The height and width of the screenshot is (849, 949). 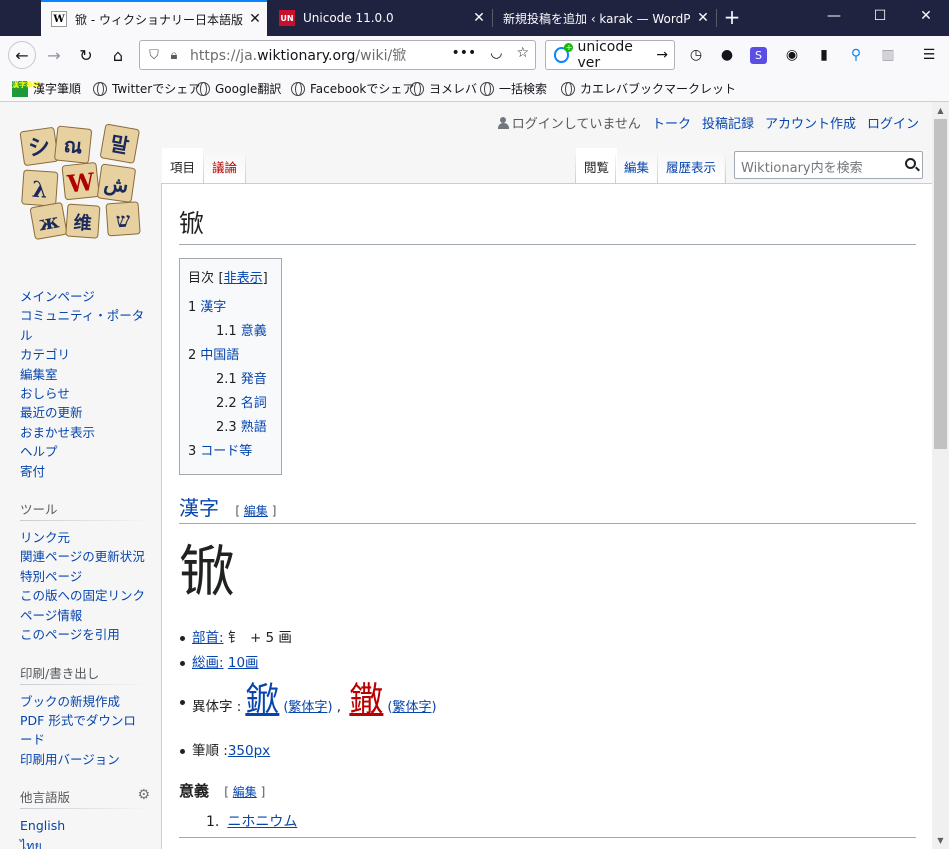 What do you see at coordinates (80, 634) in the screenshot?
I see `sidebar-item-cite: このページを引用` at bounding box center [80, 634].